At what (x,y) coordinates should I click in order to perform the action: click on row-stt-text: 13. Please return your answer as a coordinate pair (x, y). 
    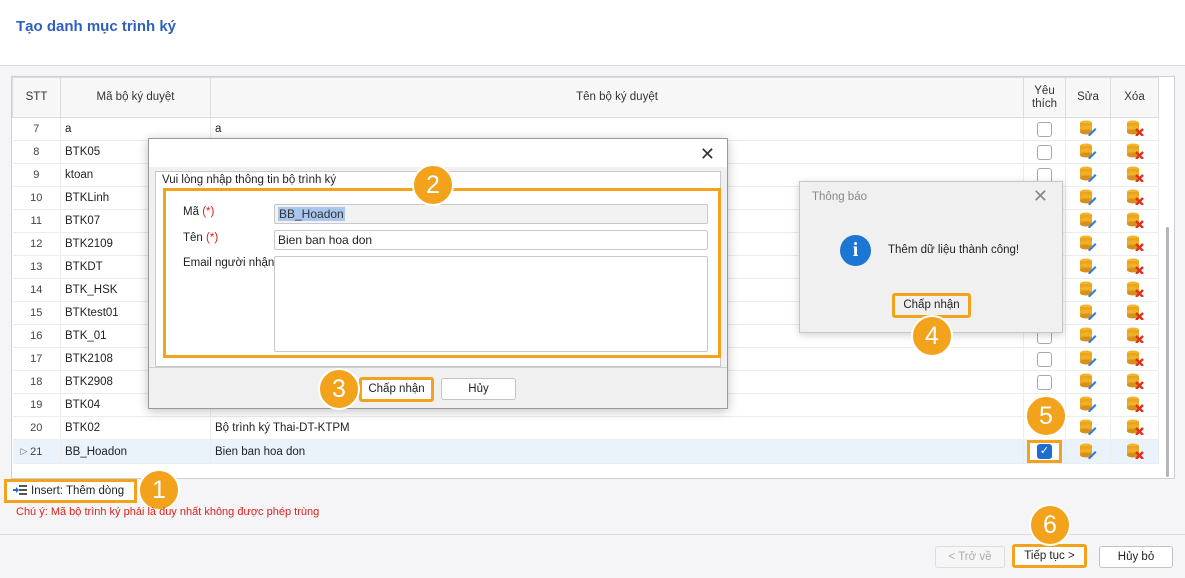
    Looking at the image, I should click on (36, 267).